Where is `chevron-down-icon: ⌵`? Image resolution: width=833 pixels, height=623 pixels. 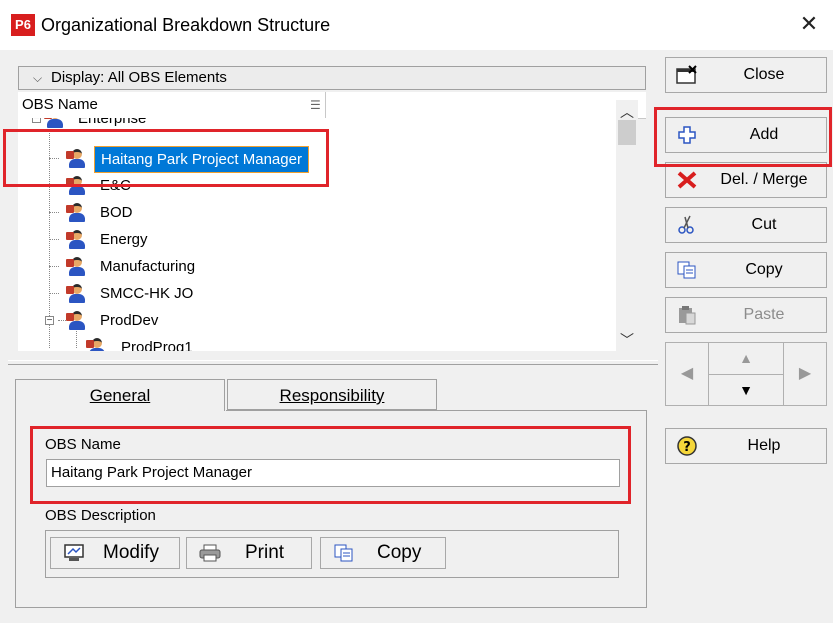
chevron-down-icon: ⌵ is located at coordinates (38, 78).